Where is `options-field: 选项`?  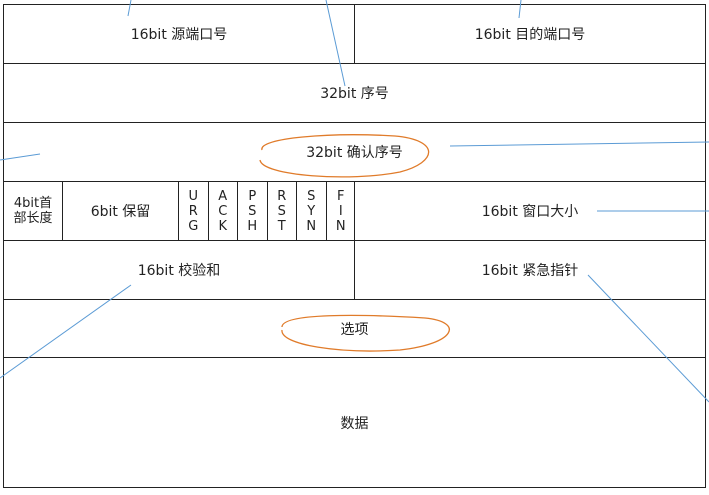 options-field: 选项 is located at coordinates (354, 328).